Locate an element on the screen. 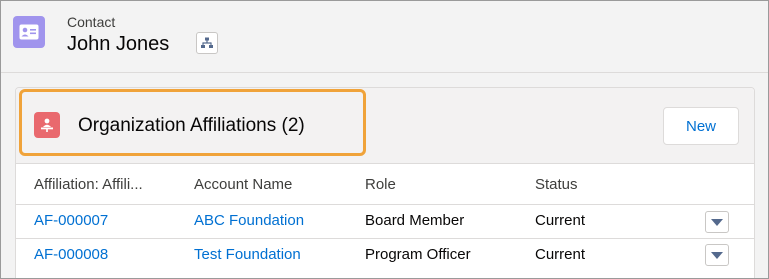  hierarchy-icon is located at coordinates (207, 42).